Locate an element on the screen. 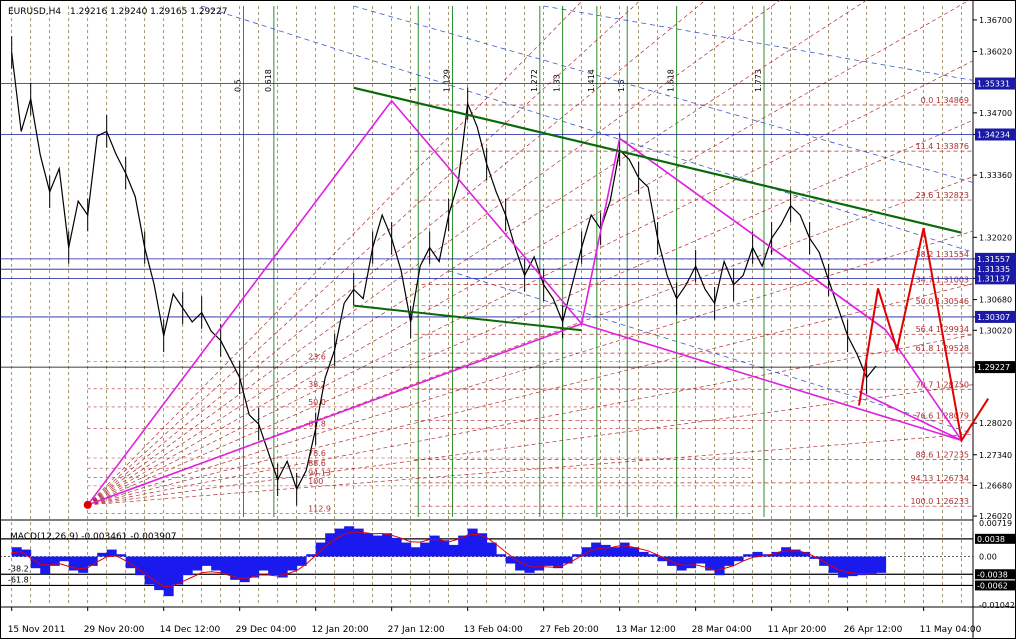  price-tick-label: 1.28020 is located at coordinates (995, 423).